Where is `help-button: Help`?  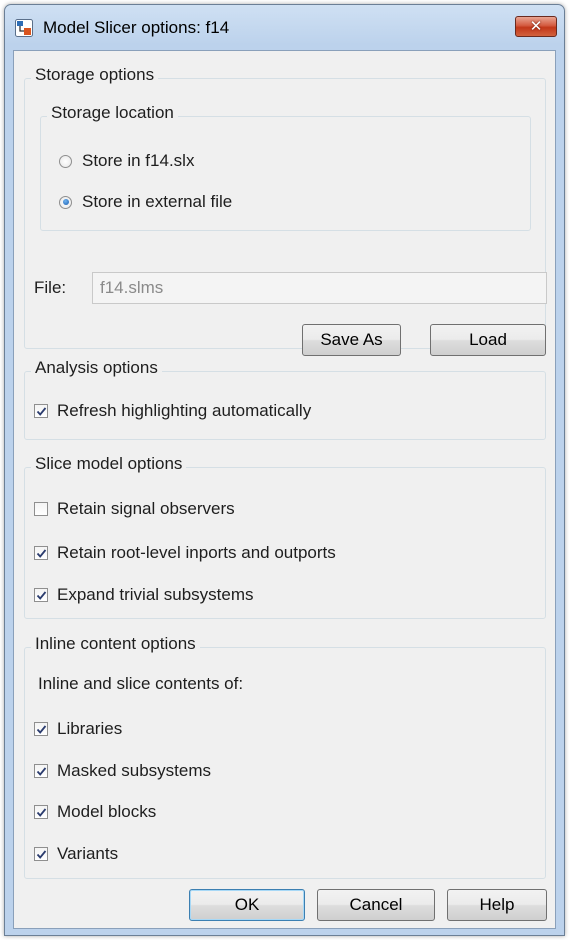
help-button: Help is located at coordinates (497, 905).